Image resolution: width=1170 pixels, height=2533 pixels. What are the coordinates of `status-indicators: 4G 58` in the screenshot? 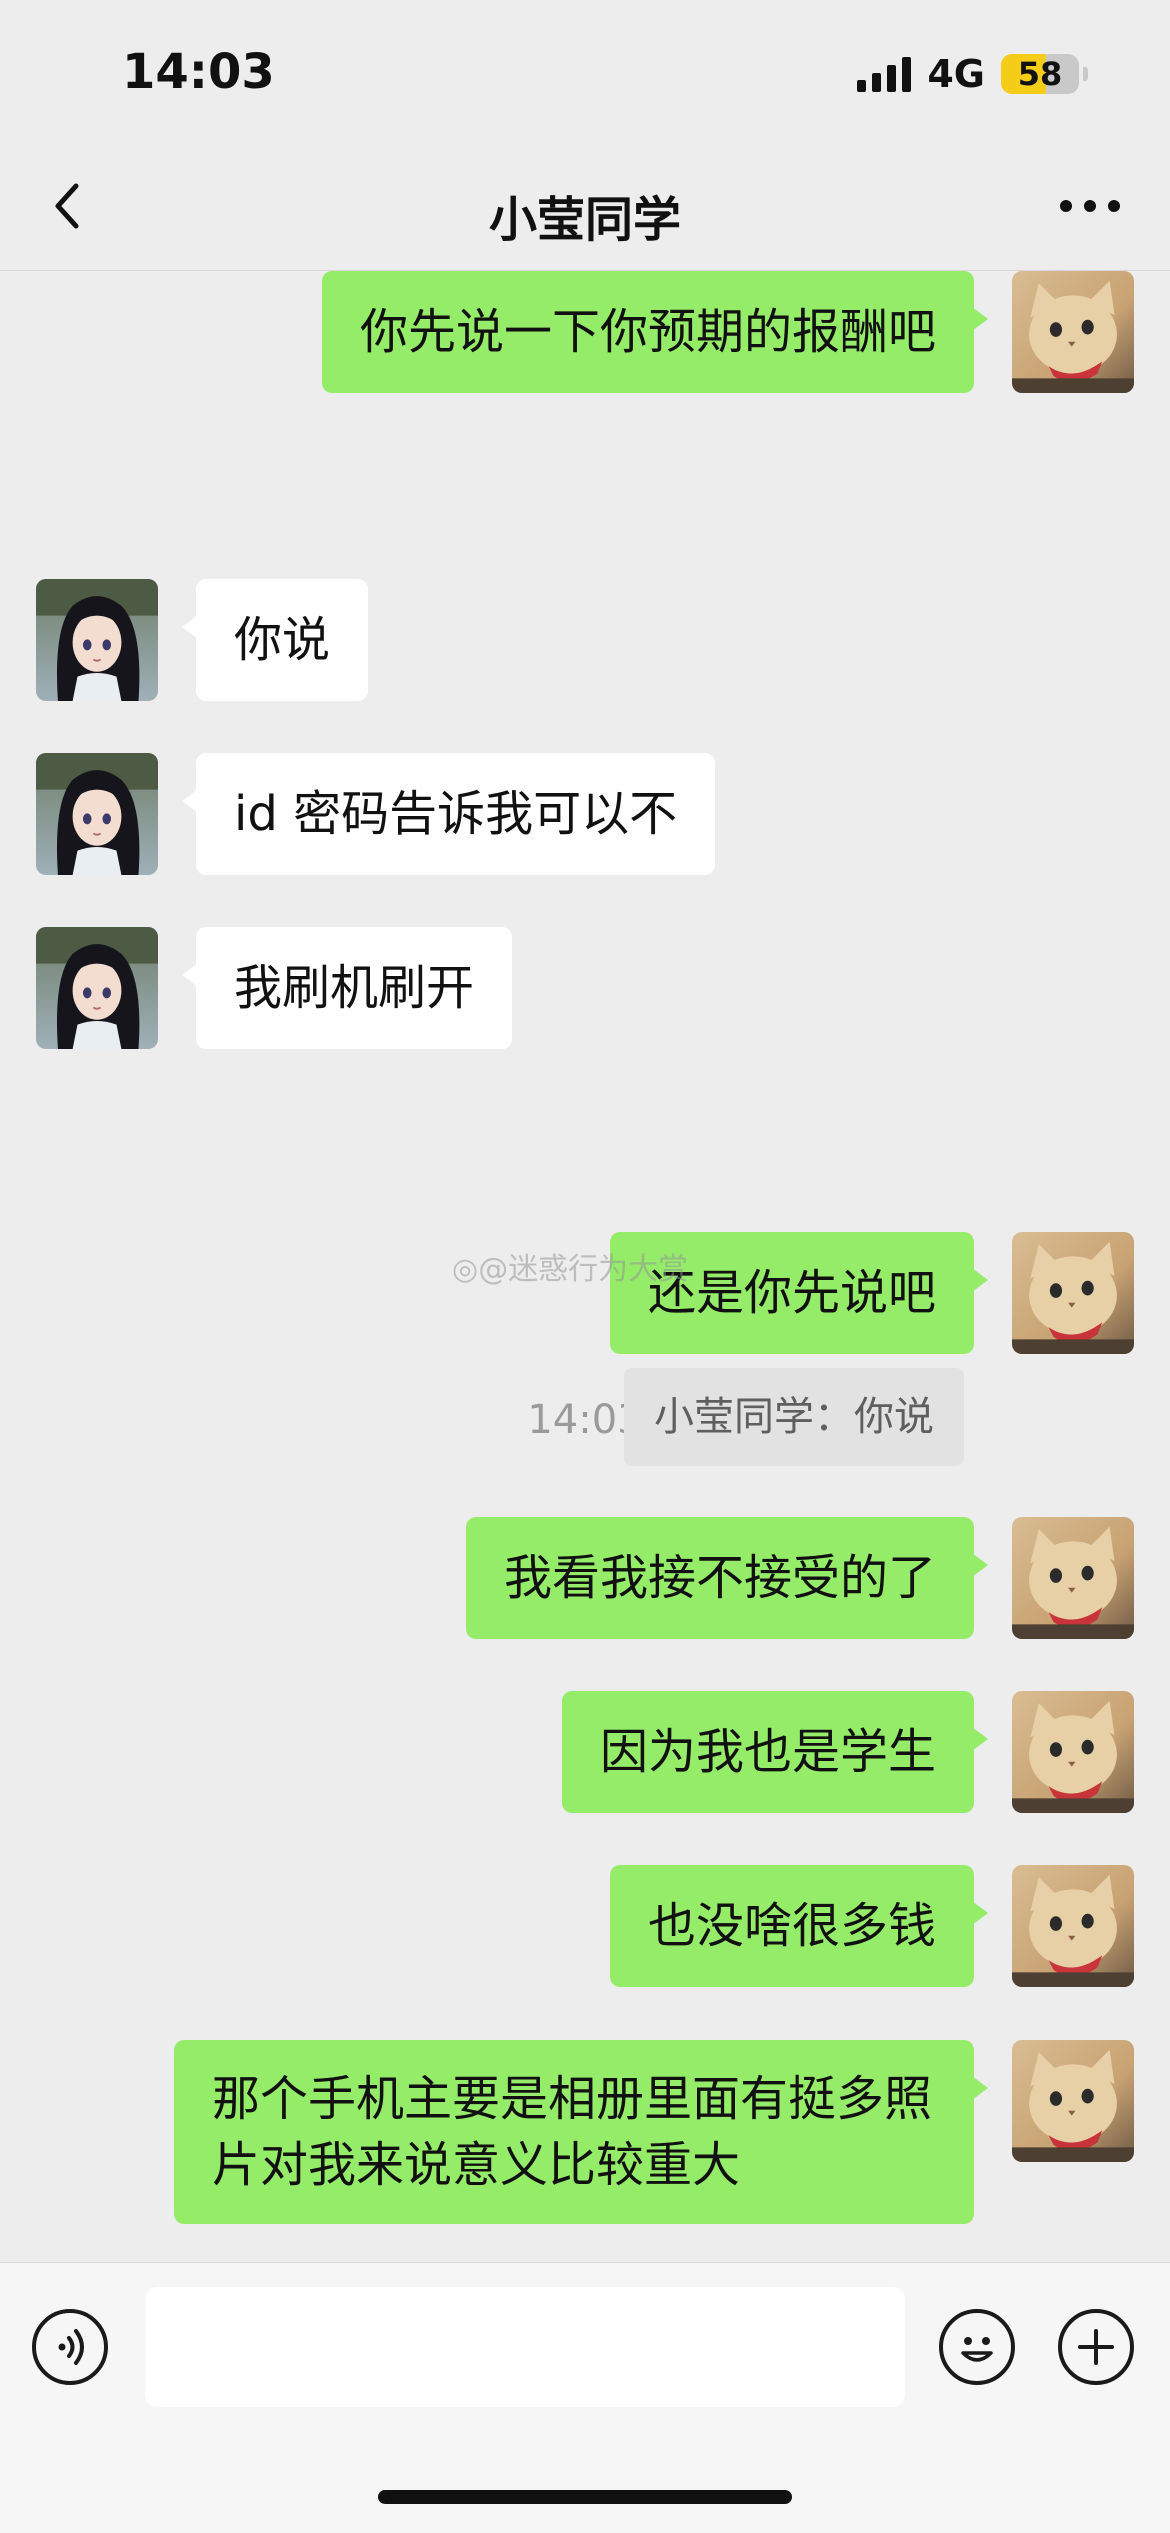 It's located at (972, 74).